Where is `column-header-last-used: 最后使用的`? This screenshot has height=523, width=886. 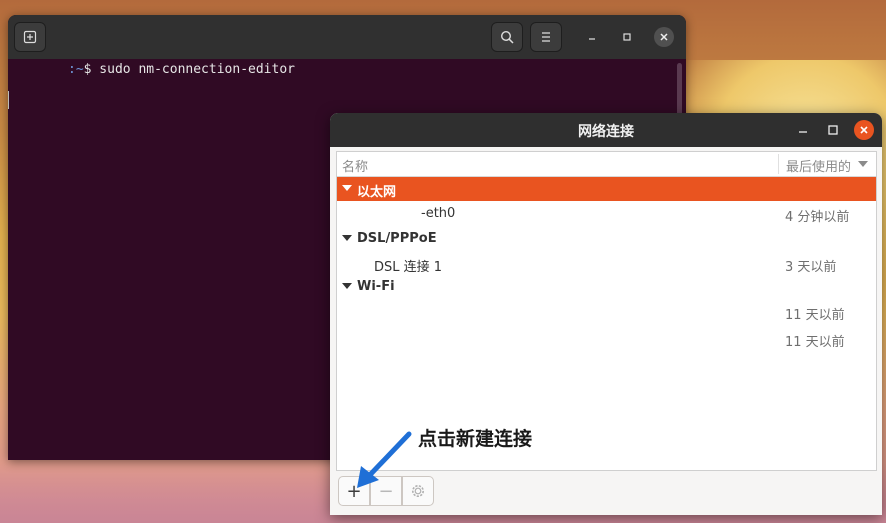
column-header-last-used: 最后使用的 is located at coordinates (818, 165).